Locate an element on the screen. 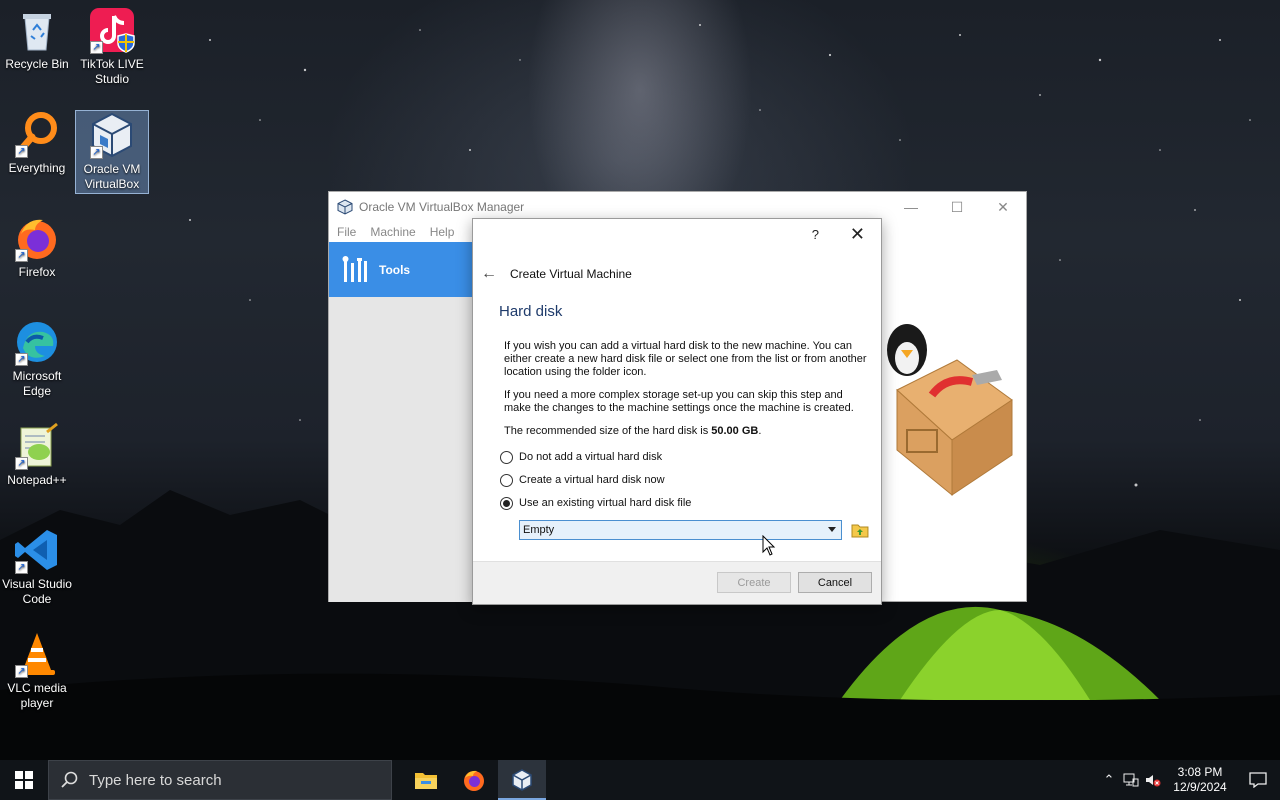  start-button is located at coordinates (24, 780).